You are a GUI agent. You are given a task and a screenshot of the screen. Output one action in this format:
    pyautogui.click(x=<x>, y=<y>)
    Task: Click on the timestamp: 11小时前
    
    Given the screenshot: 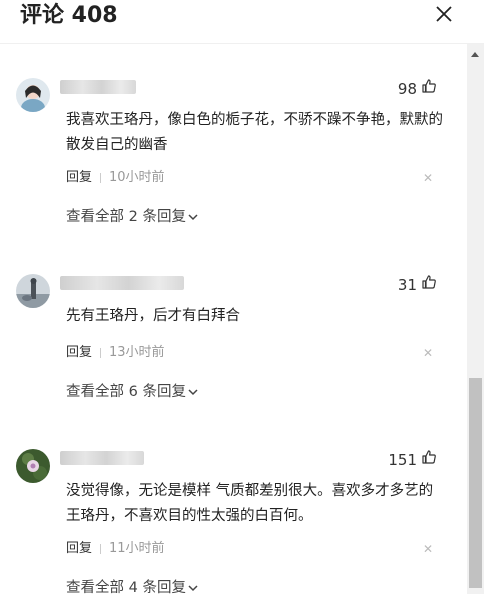 What is the action you would take?
    pyautogui.click(x=137, y=548)
    